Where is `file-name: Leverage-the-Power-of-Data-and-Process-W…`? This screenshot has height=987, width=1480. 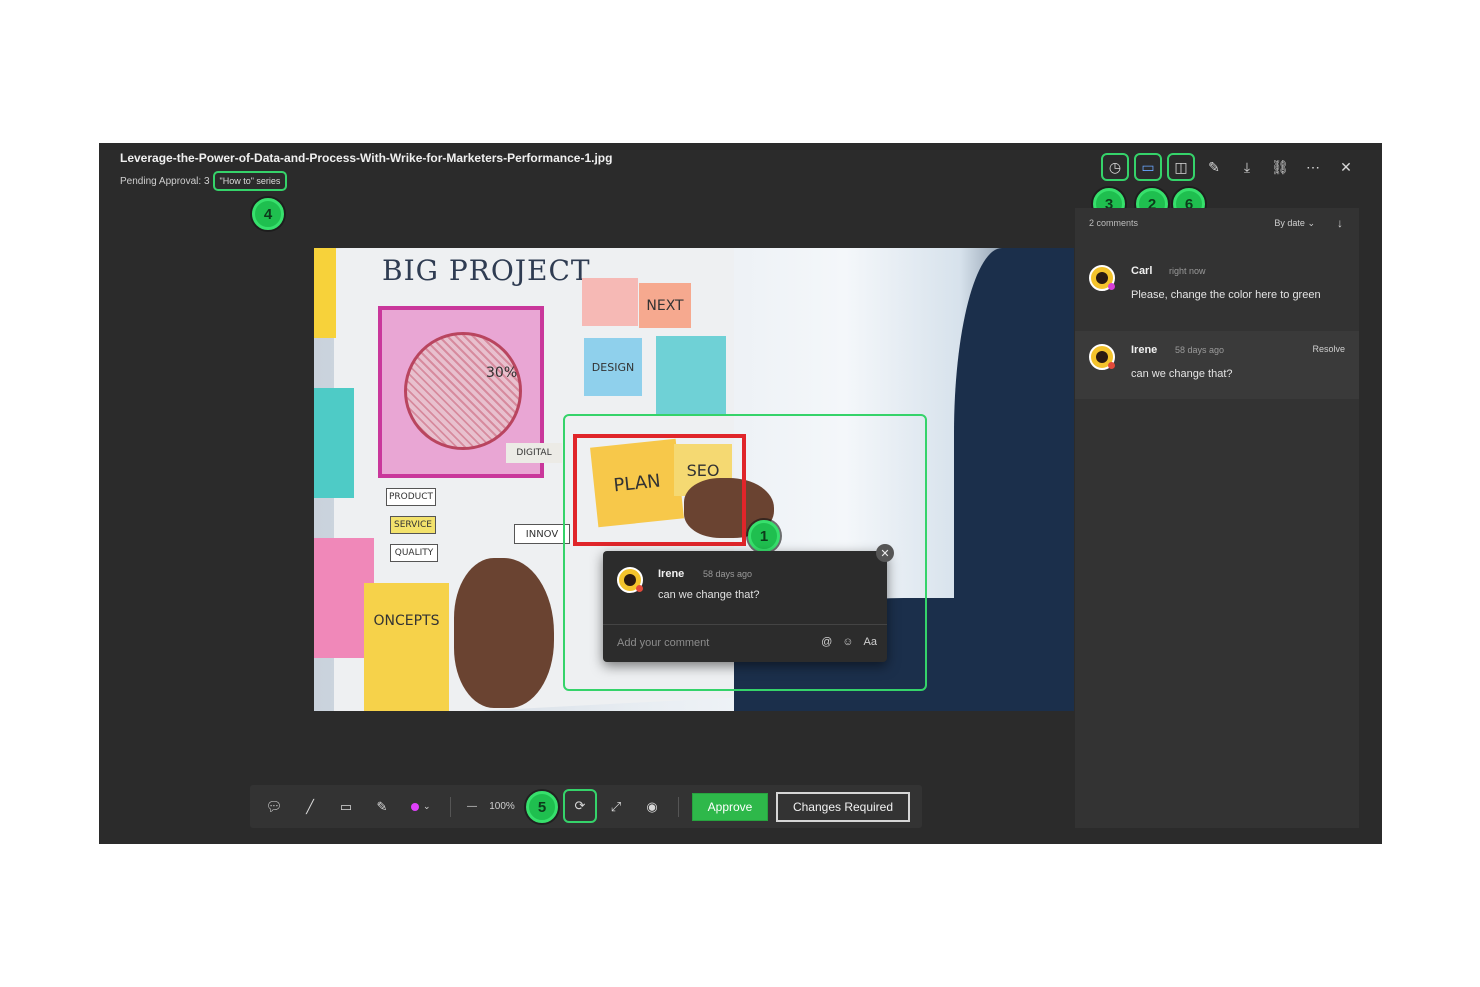 file-name: Leverage-the-Power-of-Data-and-Process-W… is located at coordinates (366, 158).